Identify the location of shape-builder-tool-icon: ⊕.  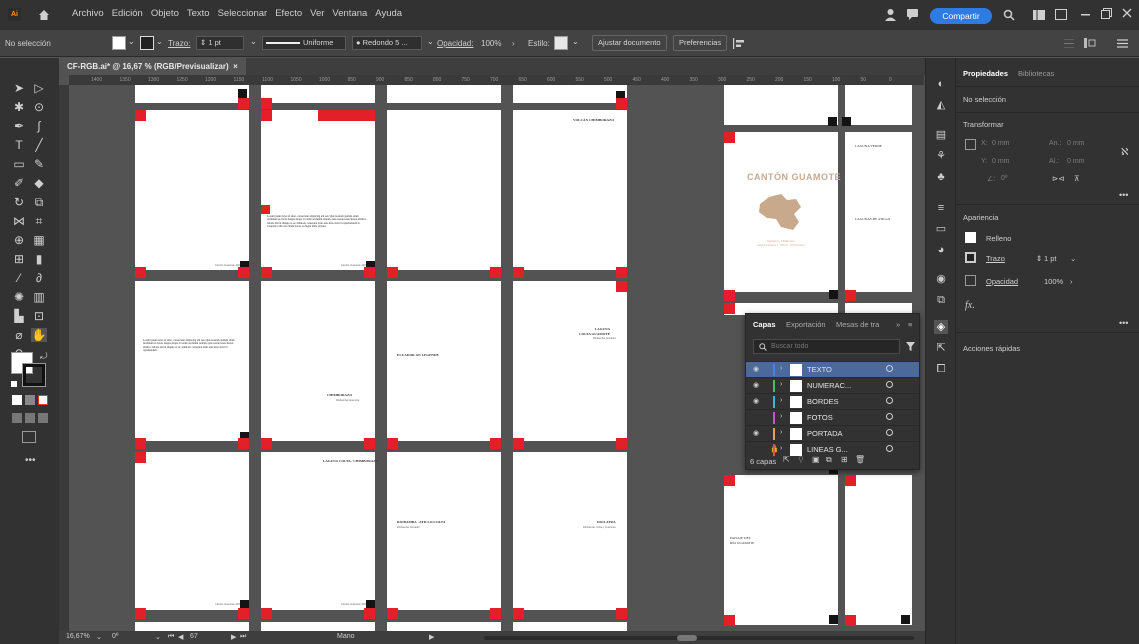
(19, 240).